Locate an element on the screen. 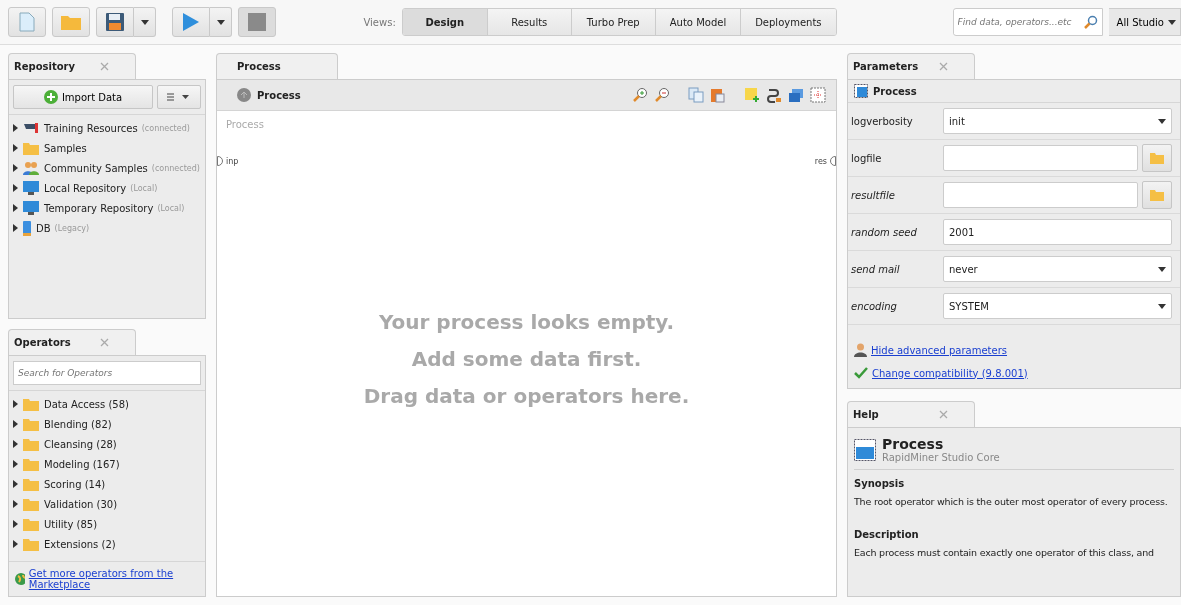  section-text: The root operator which is the outer most operator of every process. is located at coordinates (1011, 502).